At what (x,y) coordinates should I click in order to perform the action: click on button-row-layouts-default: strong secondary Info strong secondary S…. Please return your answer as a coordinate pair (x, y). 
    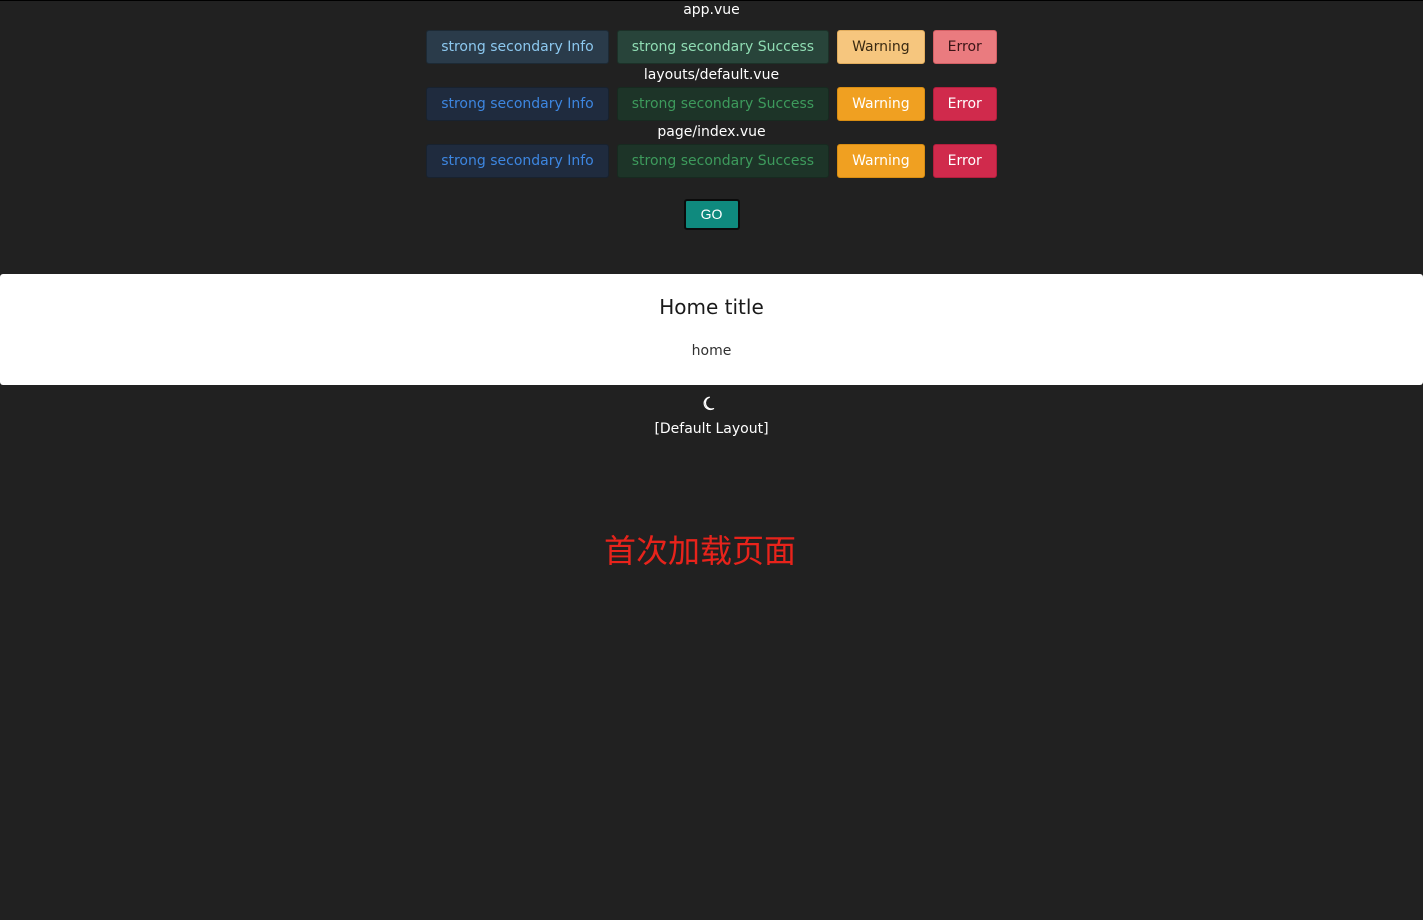
    Looking at the image, I should click on (711, 104).